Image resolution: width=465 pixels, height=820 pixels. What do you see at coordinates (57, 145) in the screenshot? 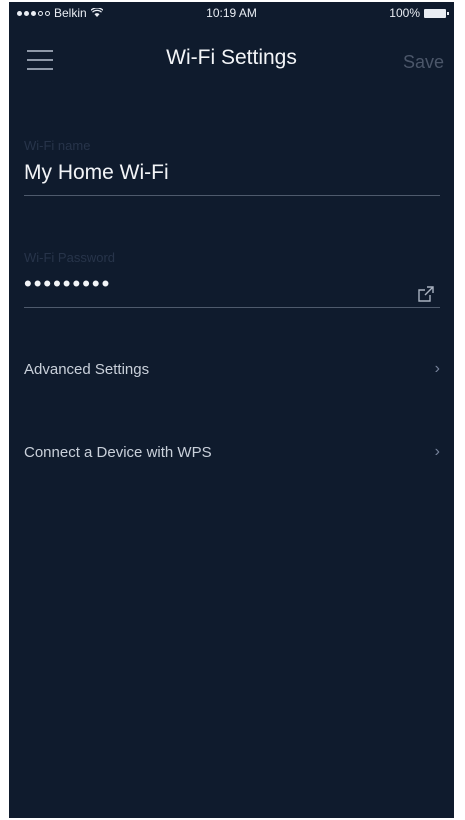
I see `wifi-name-label: Wi-Fi name` at bounding box center [57, 145].